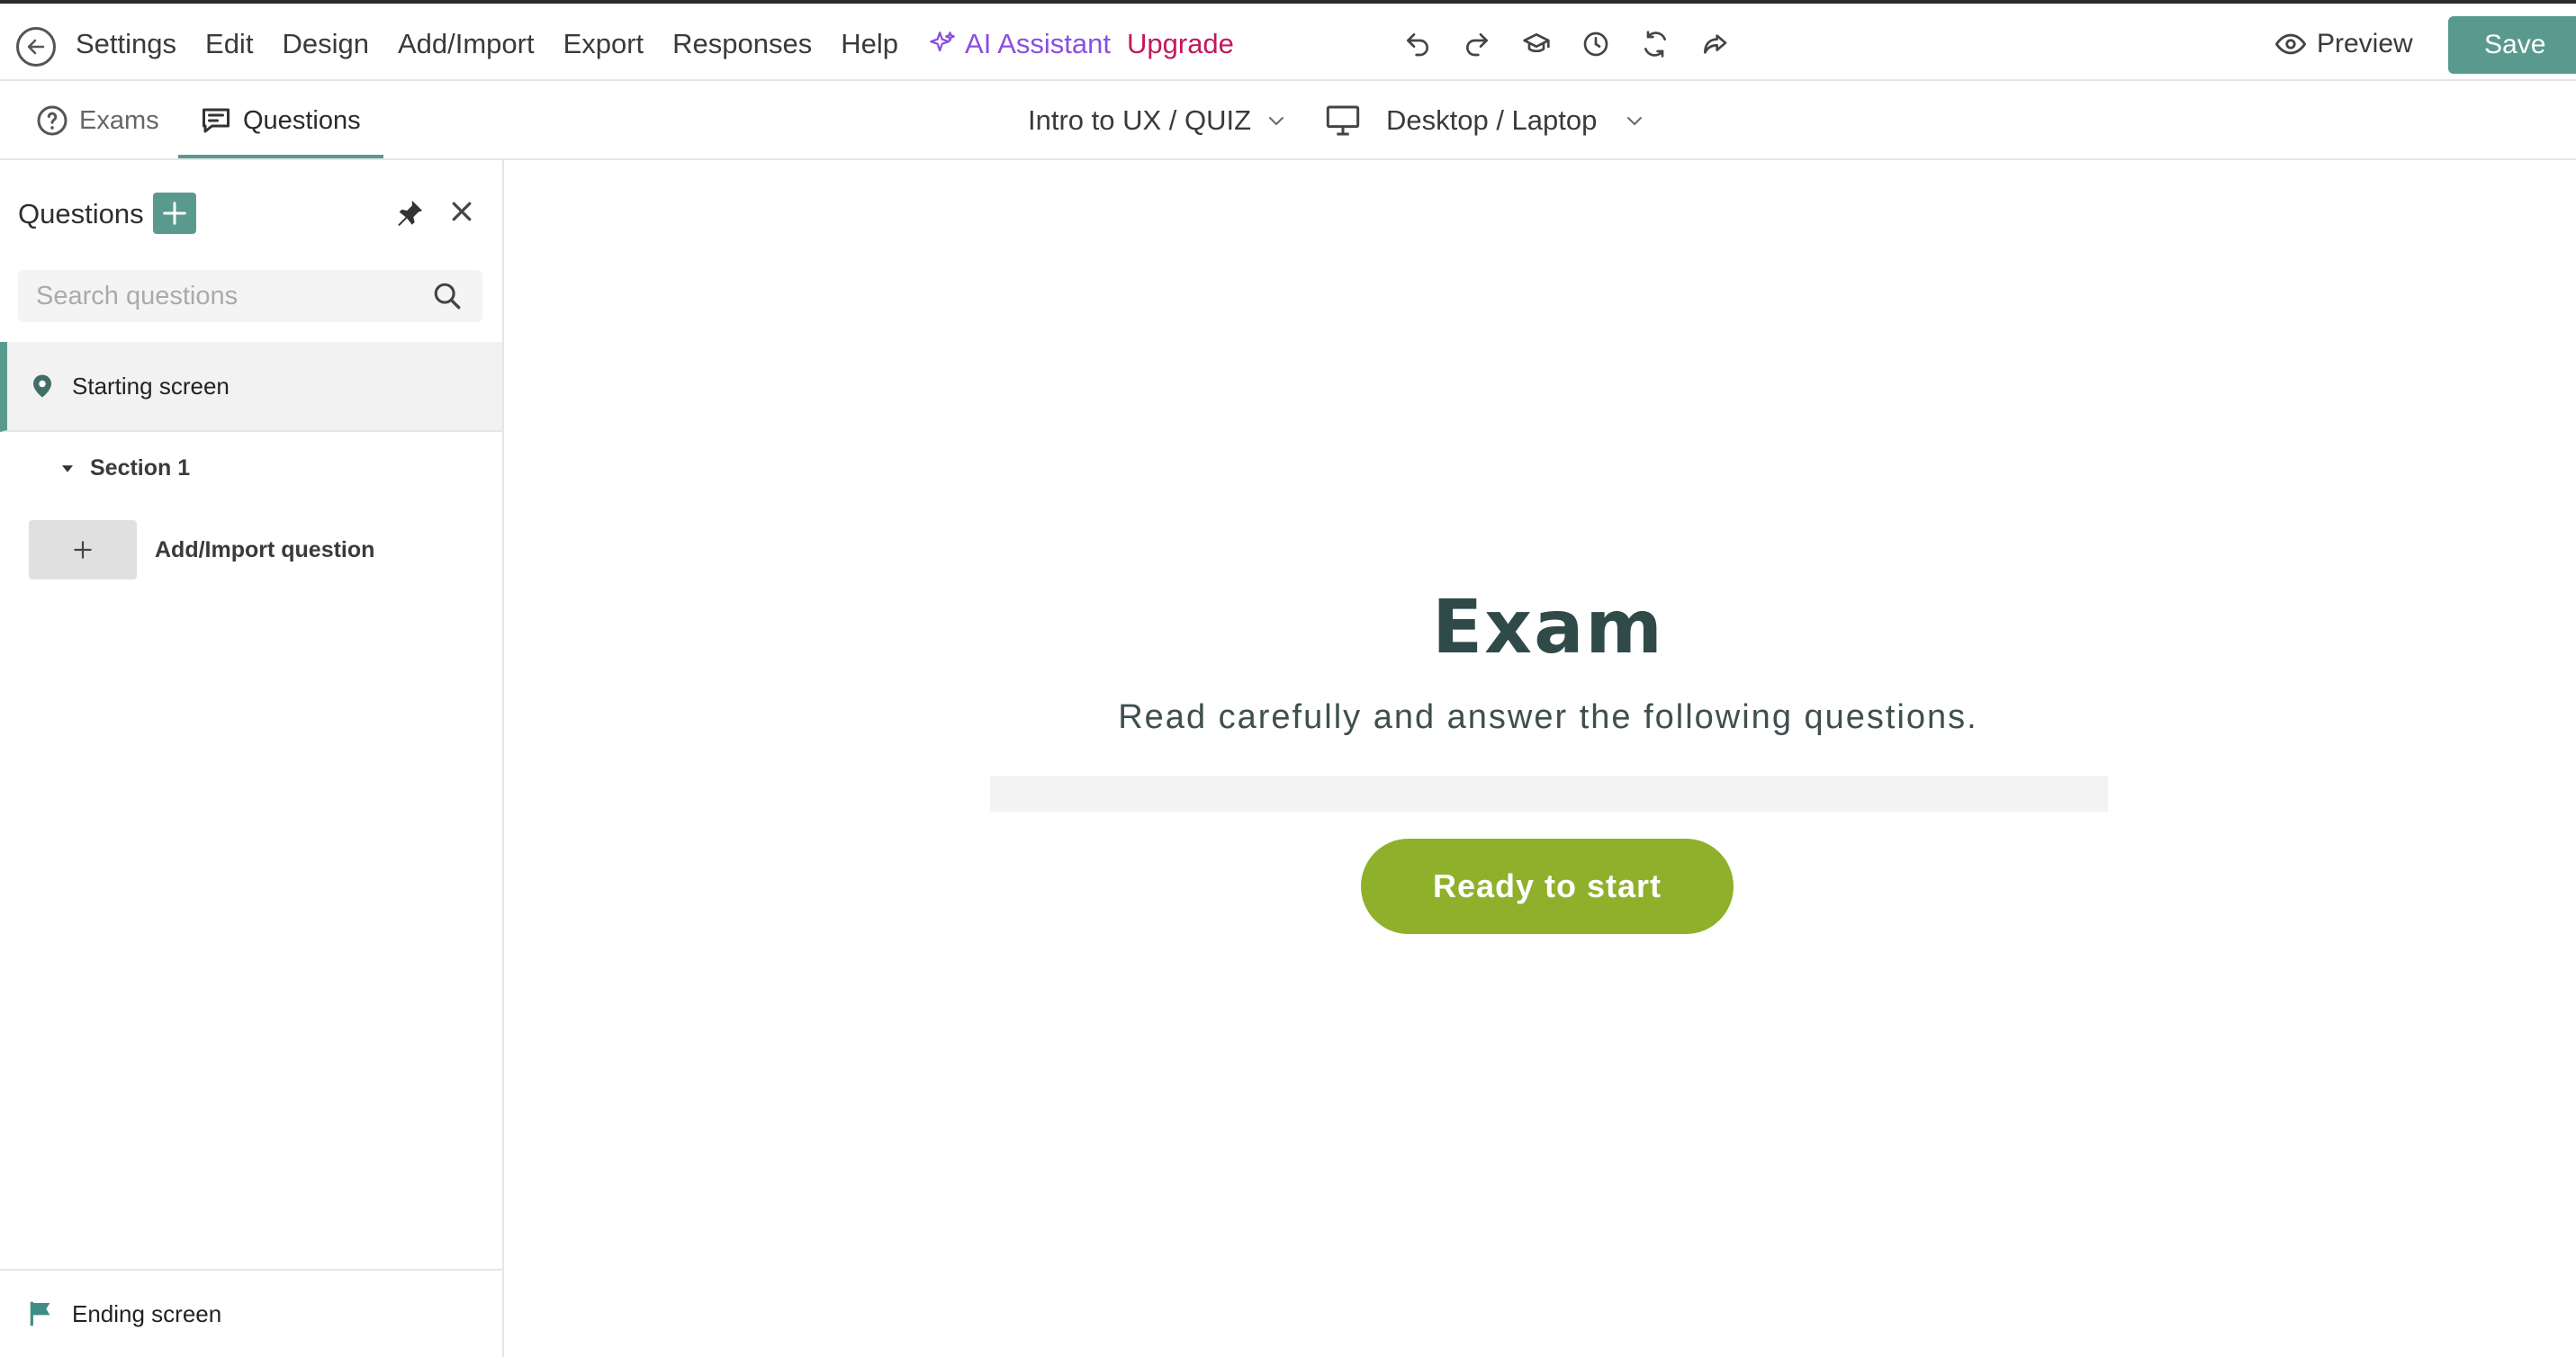 This screenshot has height=1357, width=2576. I want to click on device-selector: Desktop / Laptop, so click(1485, 120).